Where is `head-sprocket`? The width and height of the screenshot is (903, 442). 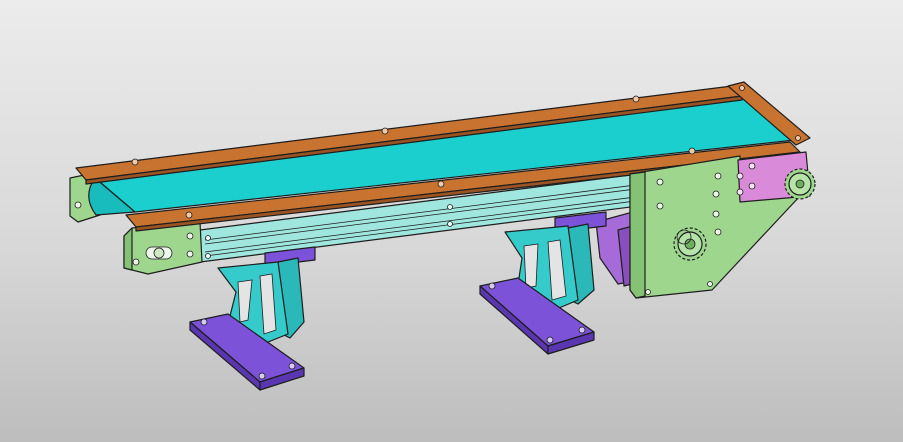
head-sprocket is located at coordinates (800, 184).